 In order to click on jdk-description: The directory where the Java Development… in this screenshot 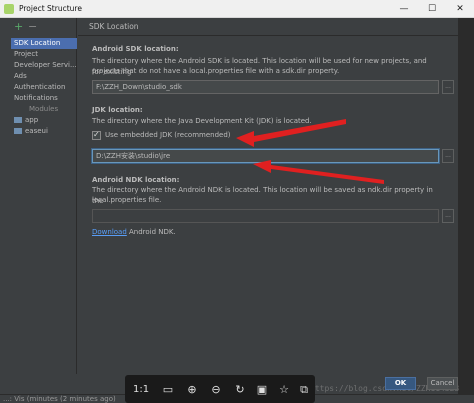, I will do `click(202, 121)`.